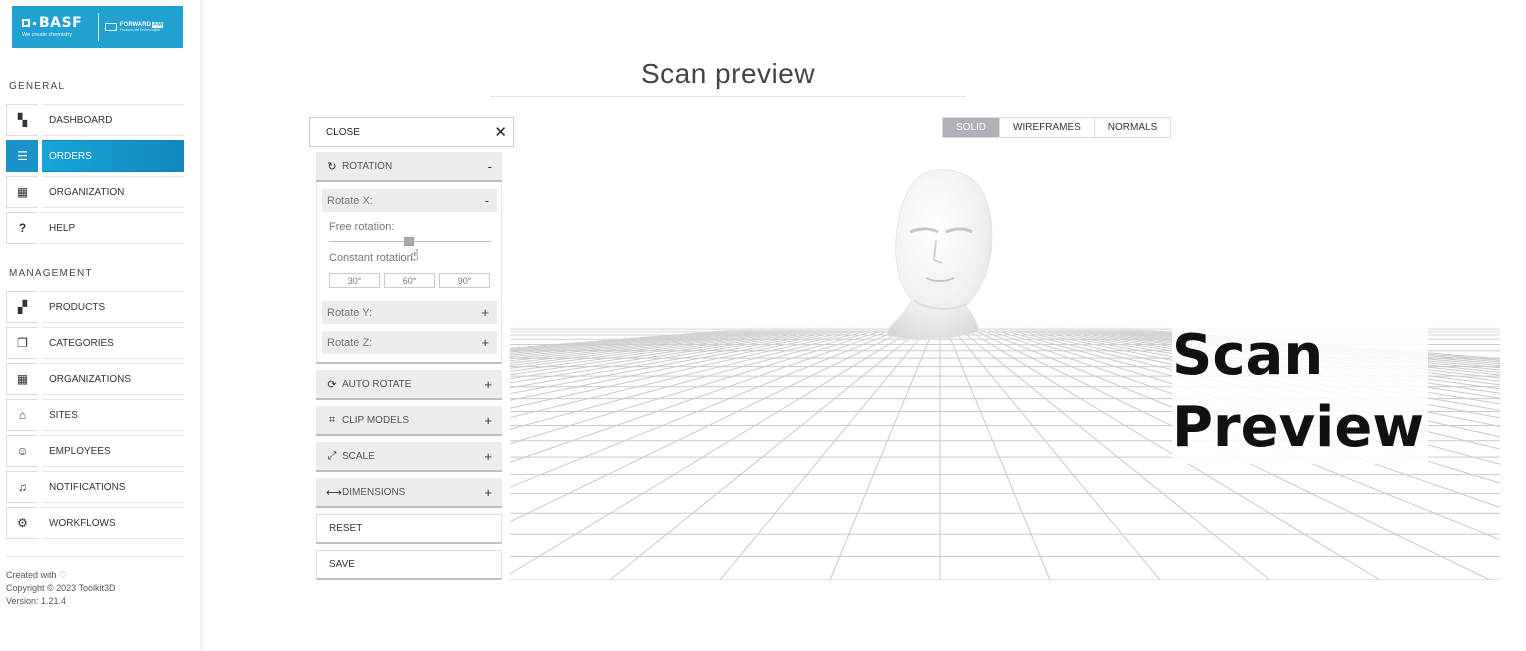 This screenshot has height=651, width=1526. I want to click on basf-logo: BASF We create chemistry, so click(55, 26).